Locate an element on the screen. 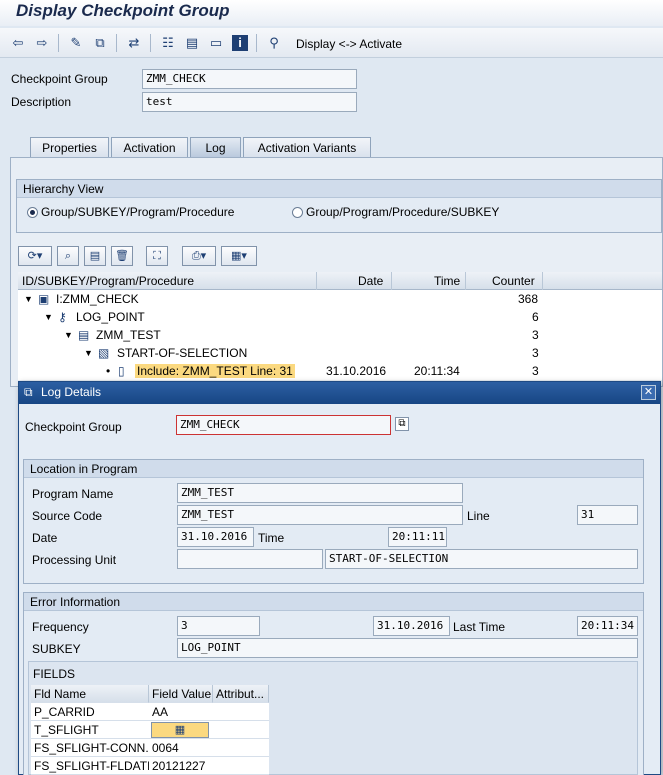  description-field: test is located at coordinates (249, 102).